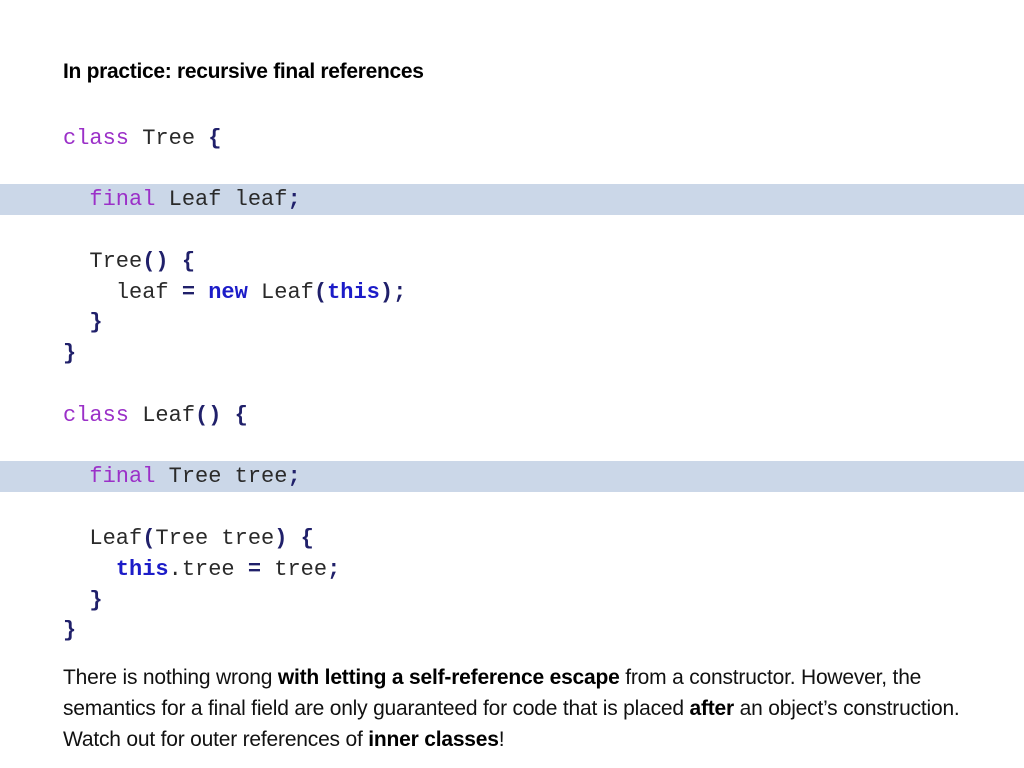 The width and height of the screenshot is (1024, 768). I want to click on code-line-tree-assignment: this.tree = tree;, so click(201, 569).